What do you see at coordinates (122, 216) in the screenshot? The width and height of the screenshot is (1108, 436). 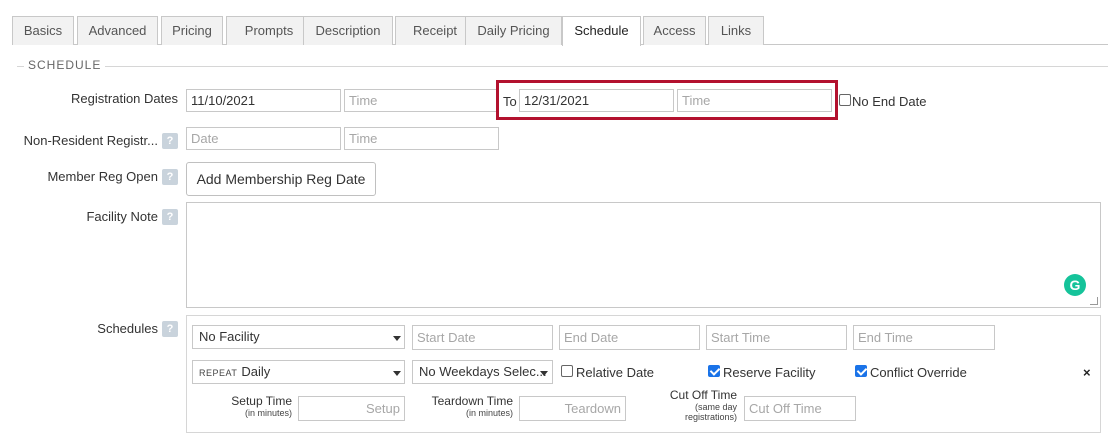 I see `facility-note-label: Facility Note` at bounding box center [122, 216].